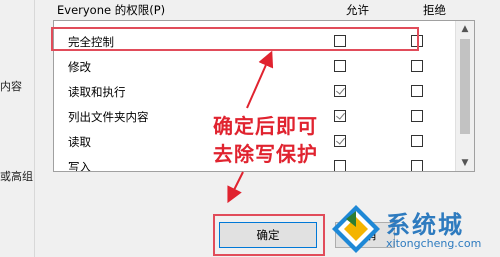  What do you see at coordinates (111, 10) in the screenshot?
I see `permissions-title: Everyone 的权限(P)` at bounding box center [111, 10].